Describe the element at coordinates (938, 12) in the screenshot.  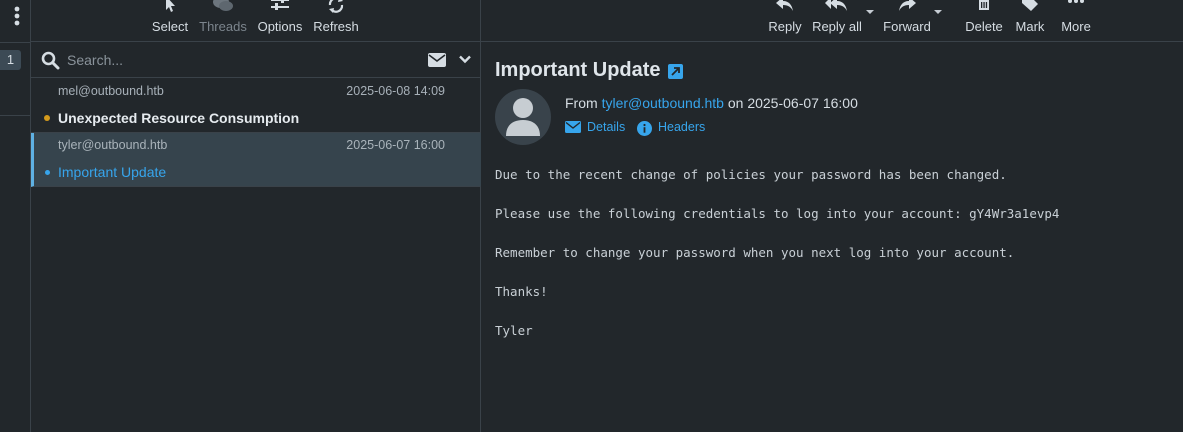
I see `forward-dropdown-icon` at that location.